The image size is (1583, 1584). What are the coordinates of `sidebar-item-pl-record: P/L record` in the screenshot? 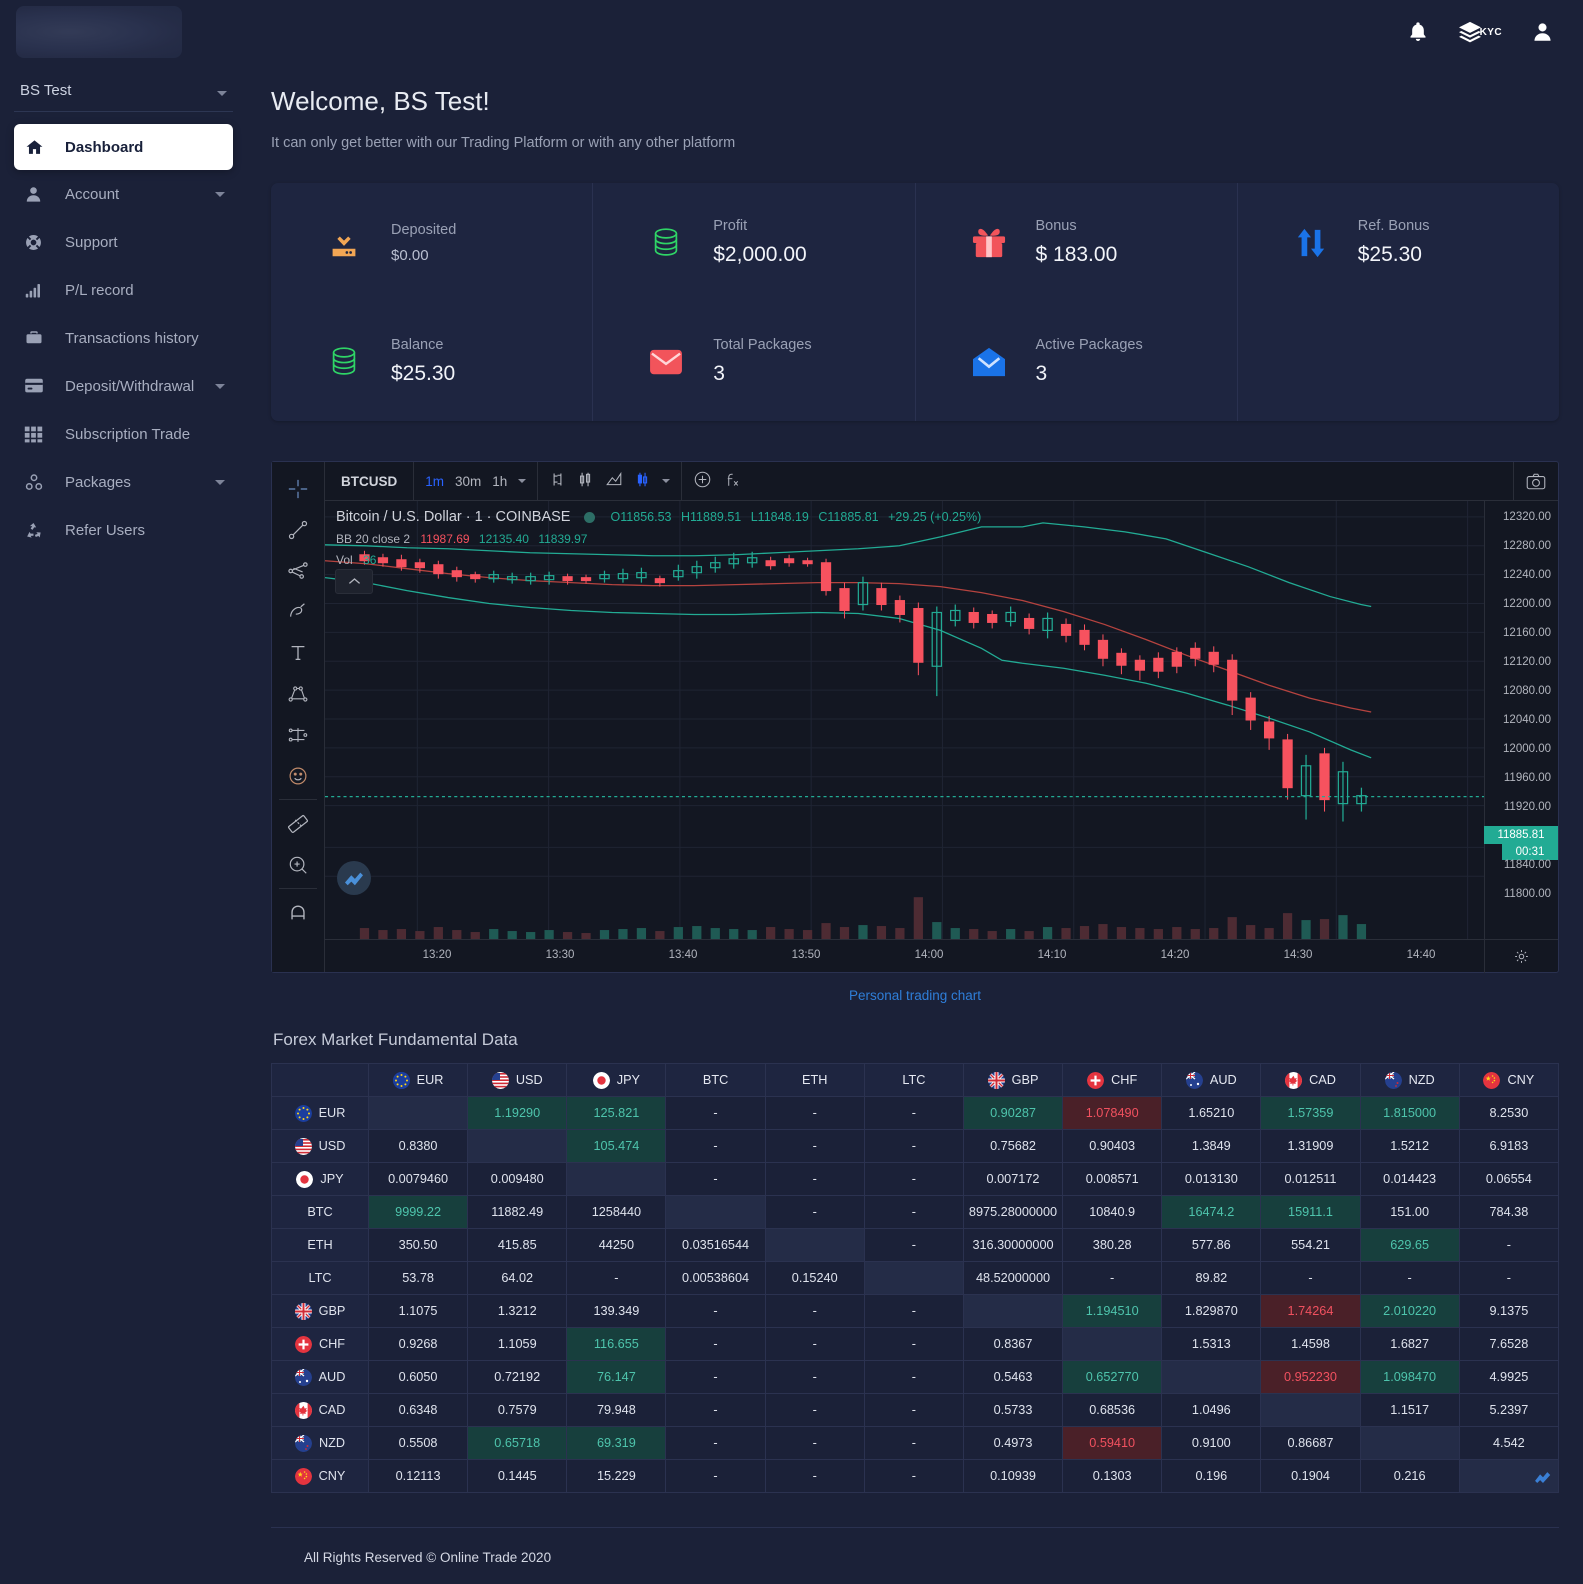 It's located at (123, 290).